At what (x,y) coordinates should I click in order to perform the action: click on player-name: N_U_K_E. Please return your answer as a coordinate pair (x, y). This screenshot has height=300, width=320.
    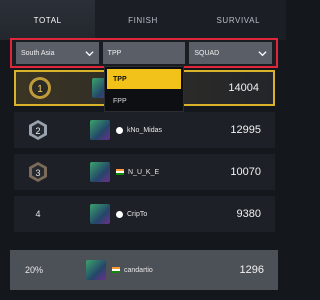
    Looking at the image, I should click on (144, 172).